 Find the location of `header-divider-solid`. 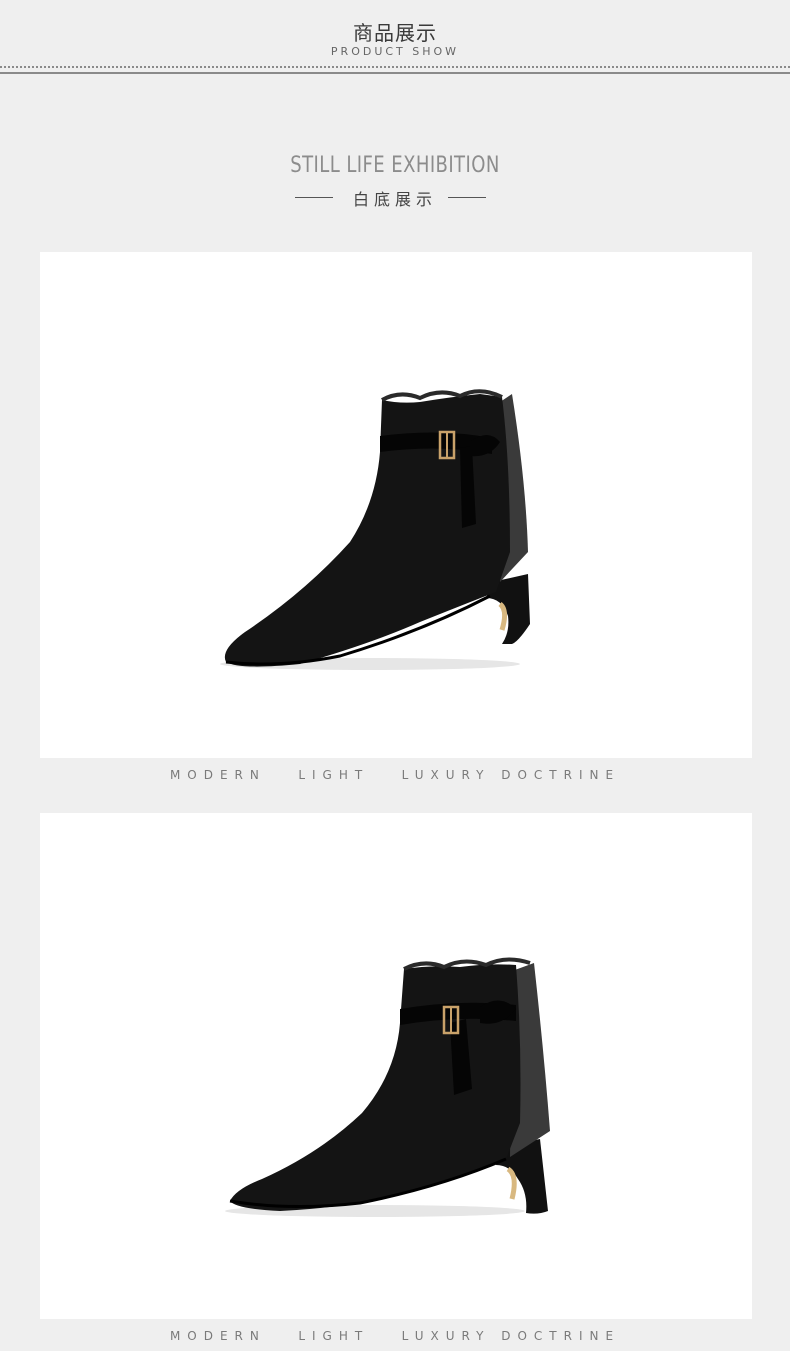

header-divider-solid is located at coordinates (395, 73).